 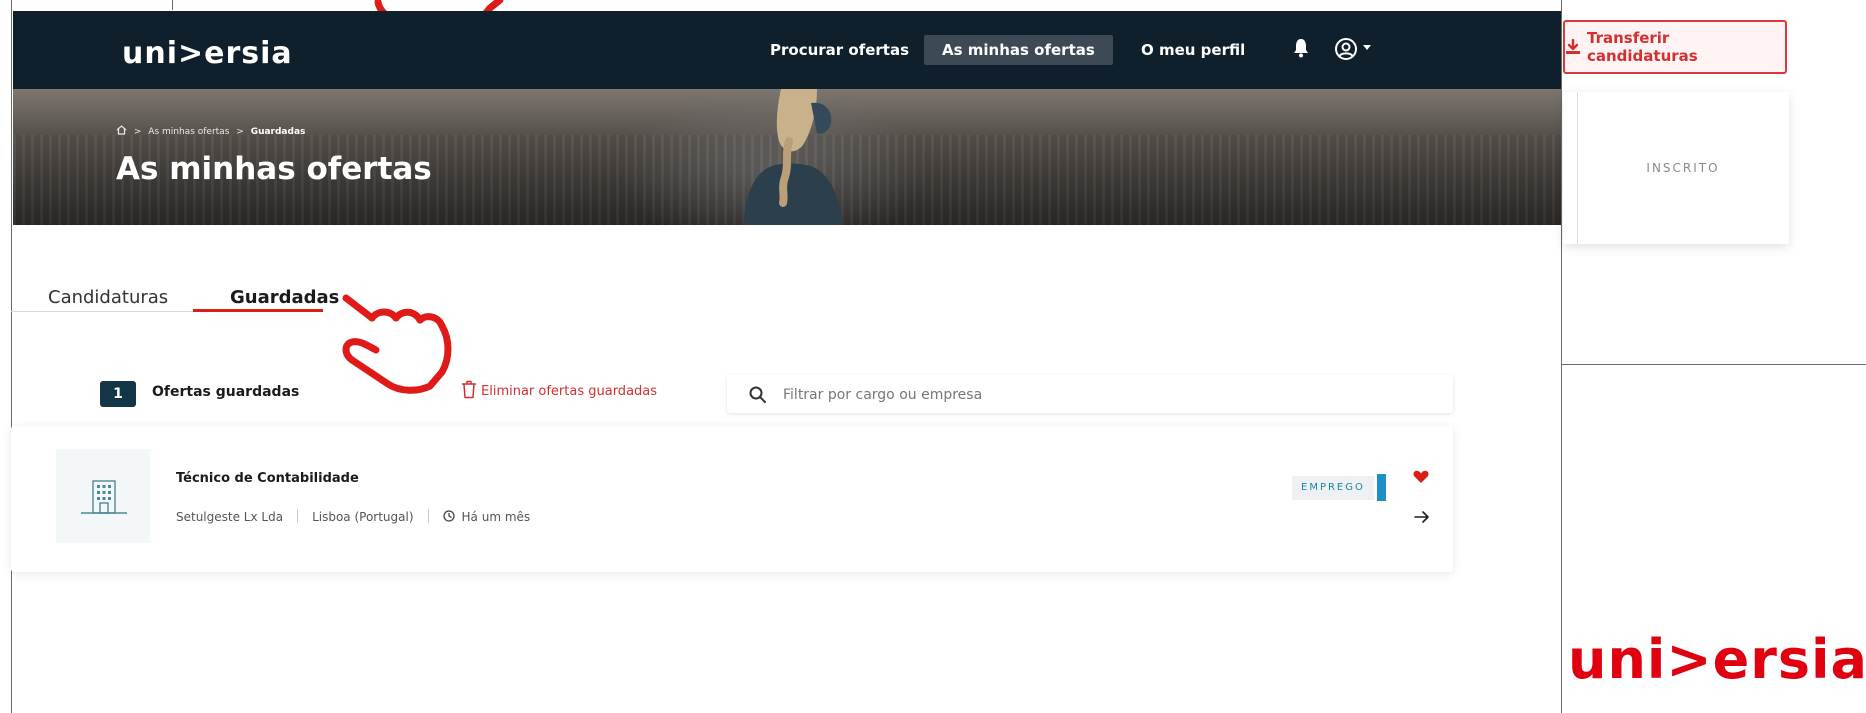 I want to click on status-card: INSCRITO, so click(x=1676, y=168).